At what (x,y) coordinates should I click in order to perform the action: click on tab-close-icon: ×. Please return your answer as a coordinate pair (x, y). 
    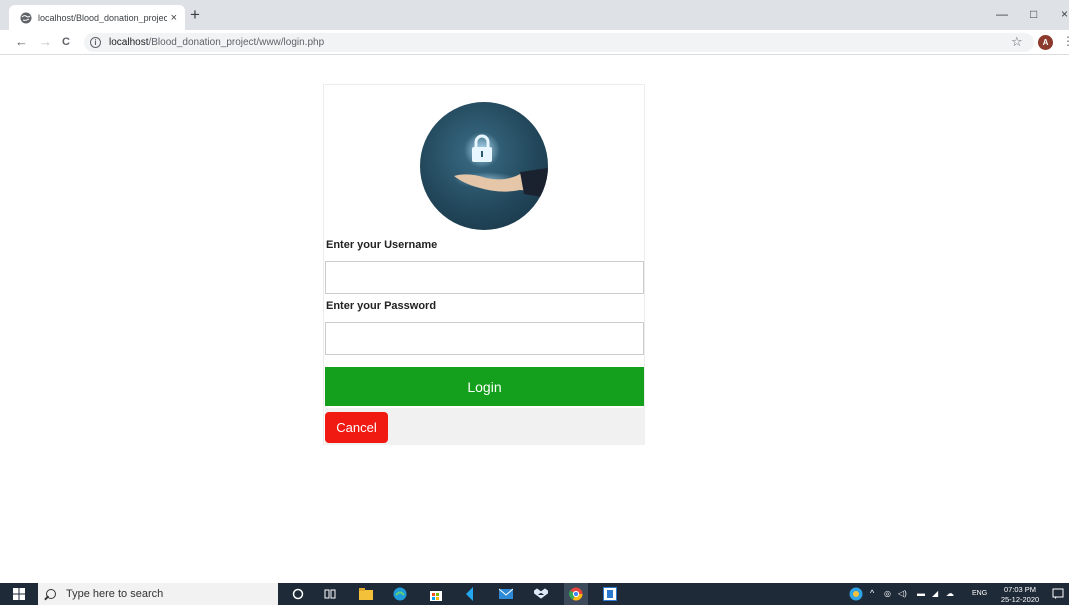
    Looking at the image, I should click on (174, 18).